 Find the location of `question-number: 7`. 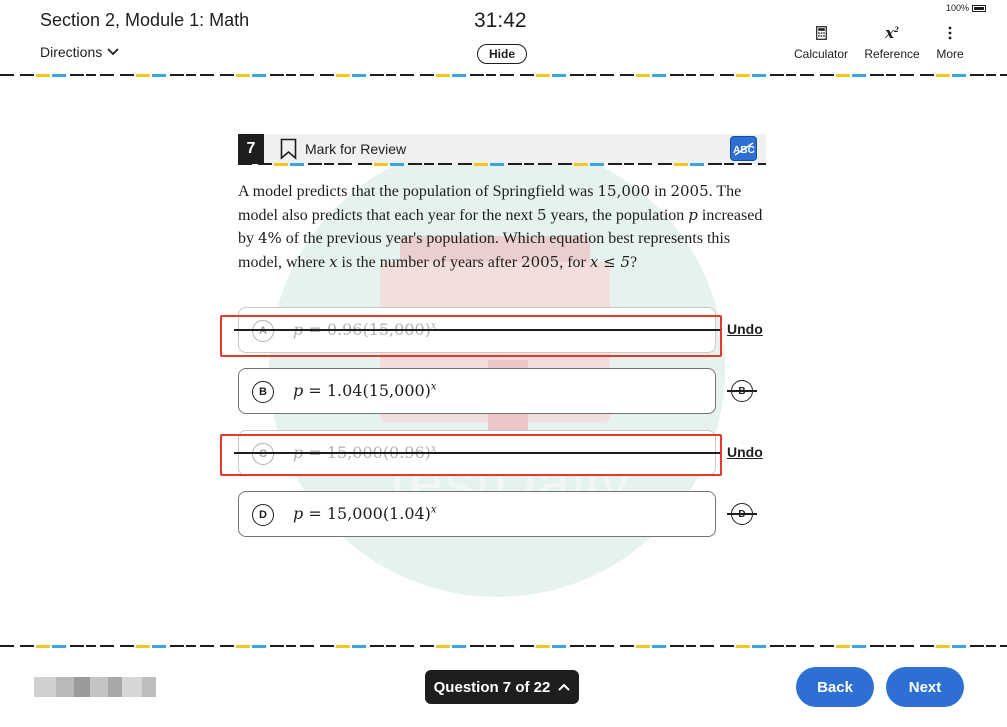

question-number: 7 is located at coordinates (251, 149).